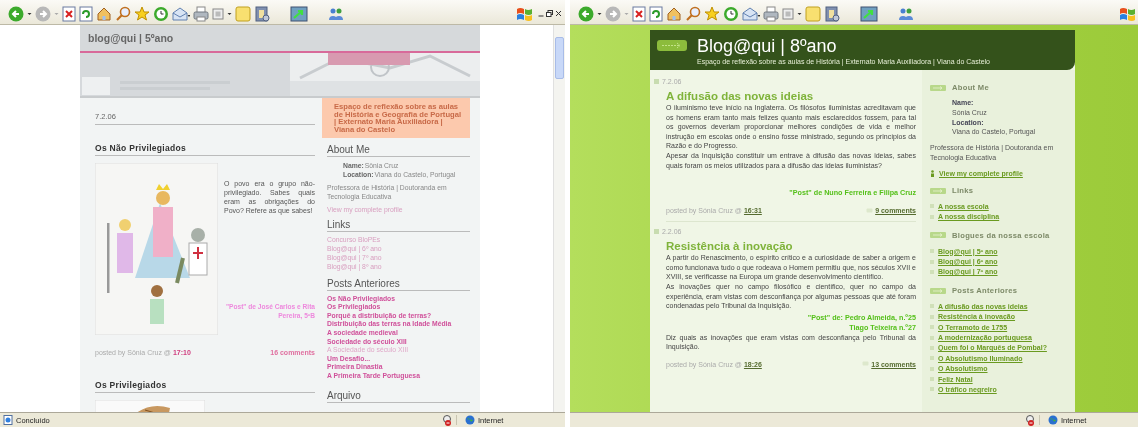  Describe the element at coordinates (559, 58) in the screenshot. I see `scrollbar-thumb` at that location.